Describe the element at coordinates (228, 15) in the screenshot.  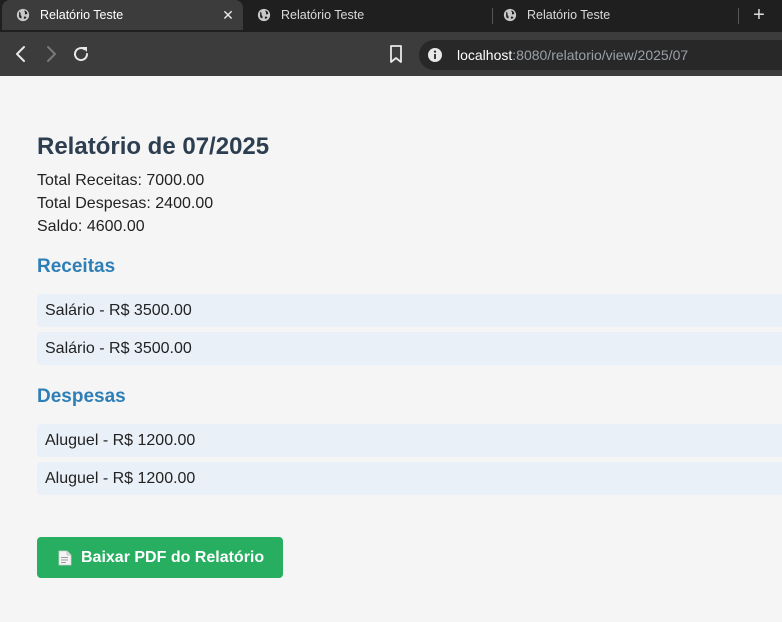
I see `close-icon: ✕` at that location.